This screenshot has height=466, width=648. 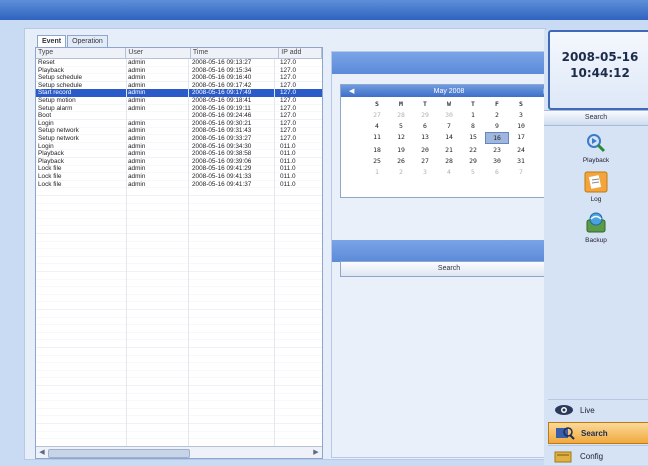 What do you see at coordinates (425, 150) in the screenshot?
I see `calendar-day: 20` at bounding box center [425, 150].